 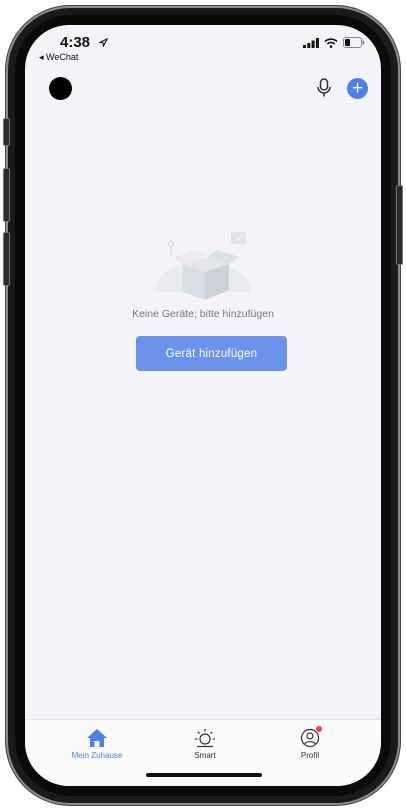 What do you see at coordinates (331, 42) in the screenshot?
I see `wifi-icon` at bounding box center [331, 42].